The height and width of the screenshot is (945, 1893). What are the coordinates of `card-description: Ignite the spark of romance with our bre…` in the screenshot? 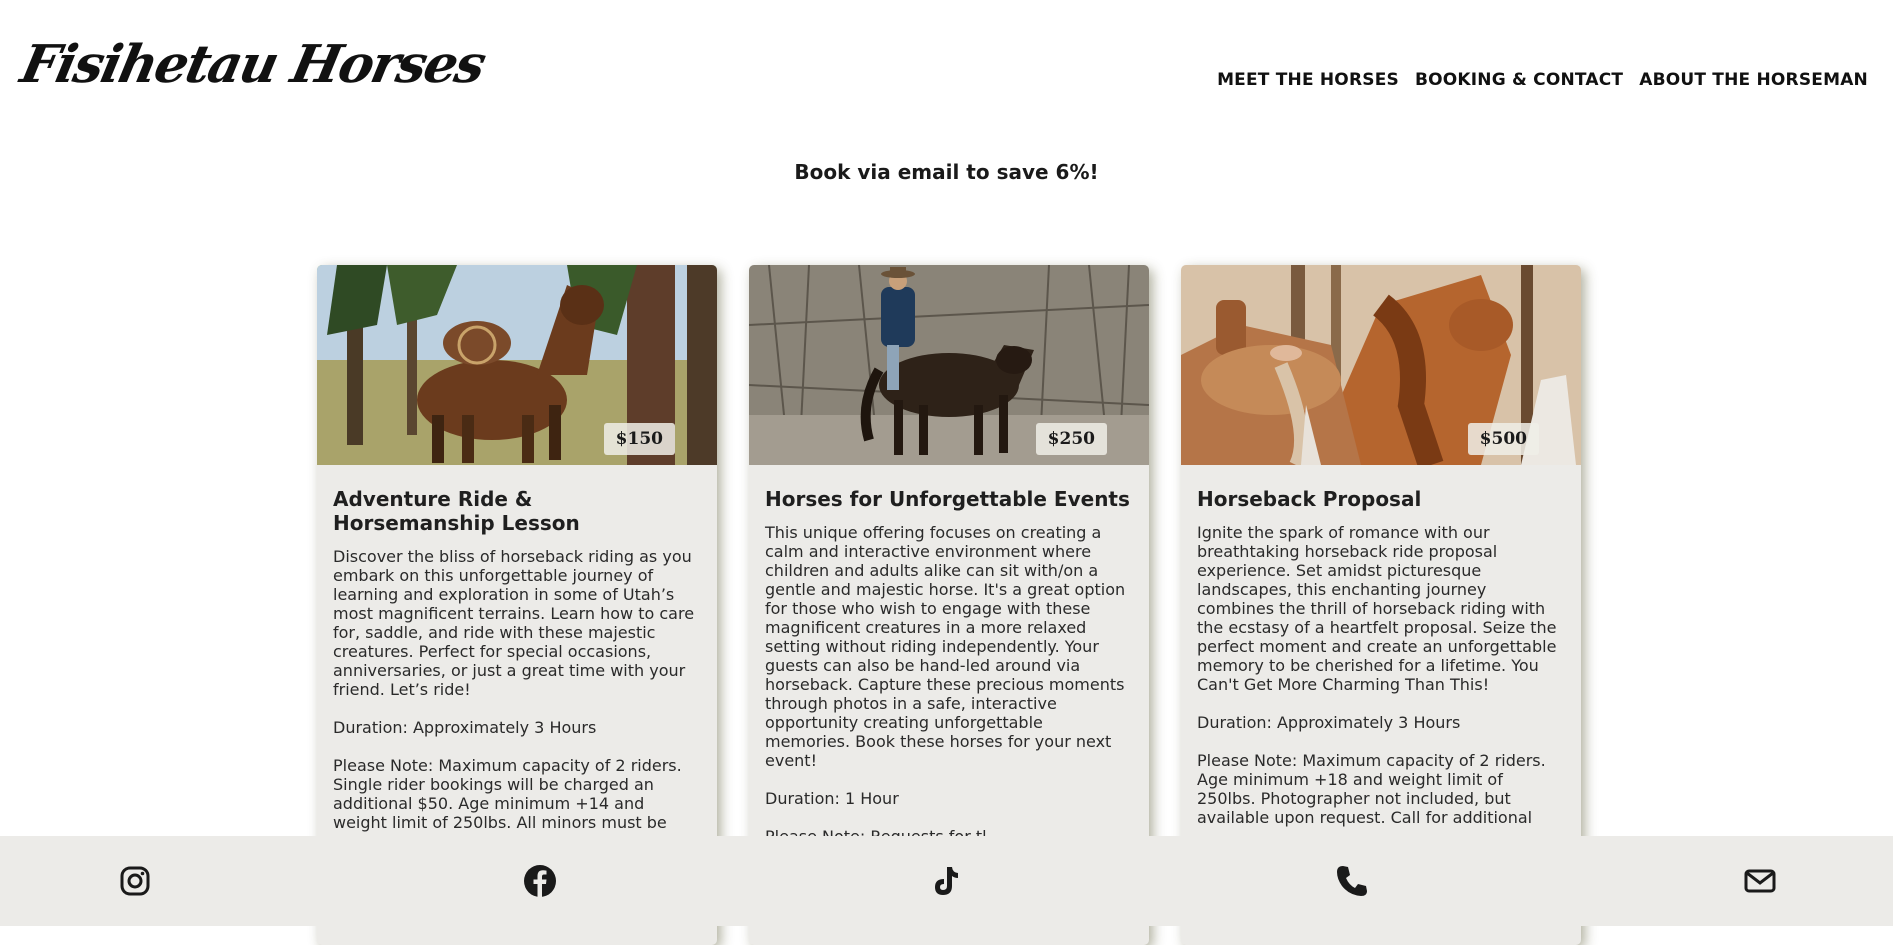 It's located at (1377, 608).